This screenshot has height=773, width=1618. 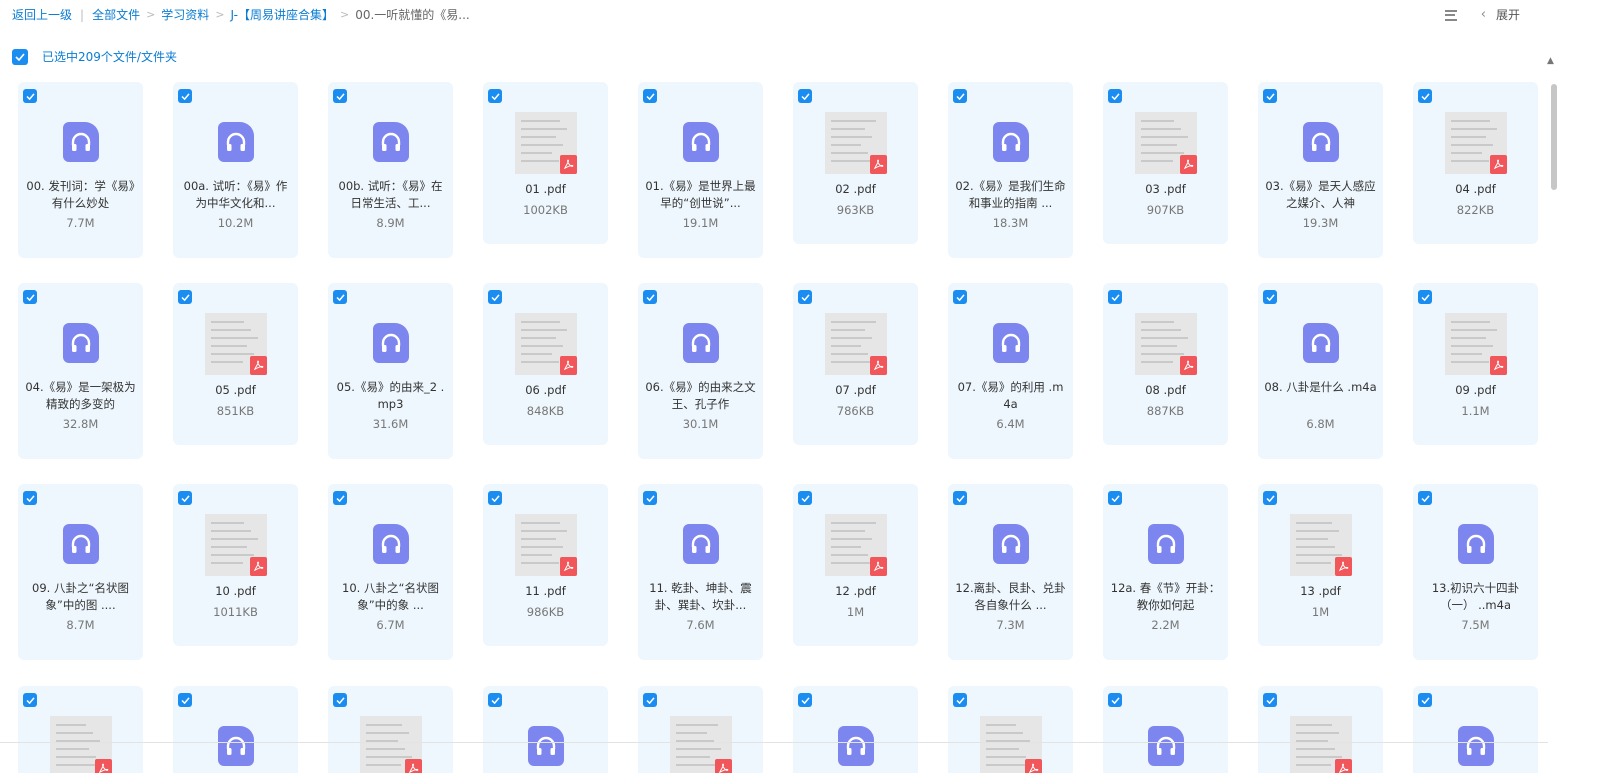 I want to click on breadcrumb-zhouyi-collection: J-【周易讲座合集】, so click(x=282, y=14).